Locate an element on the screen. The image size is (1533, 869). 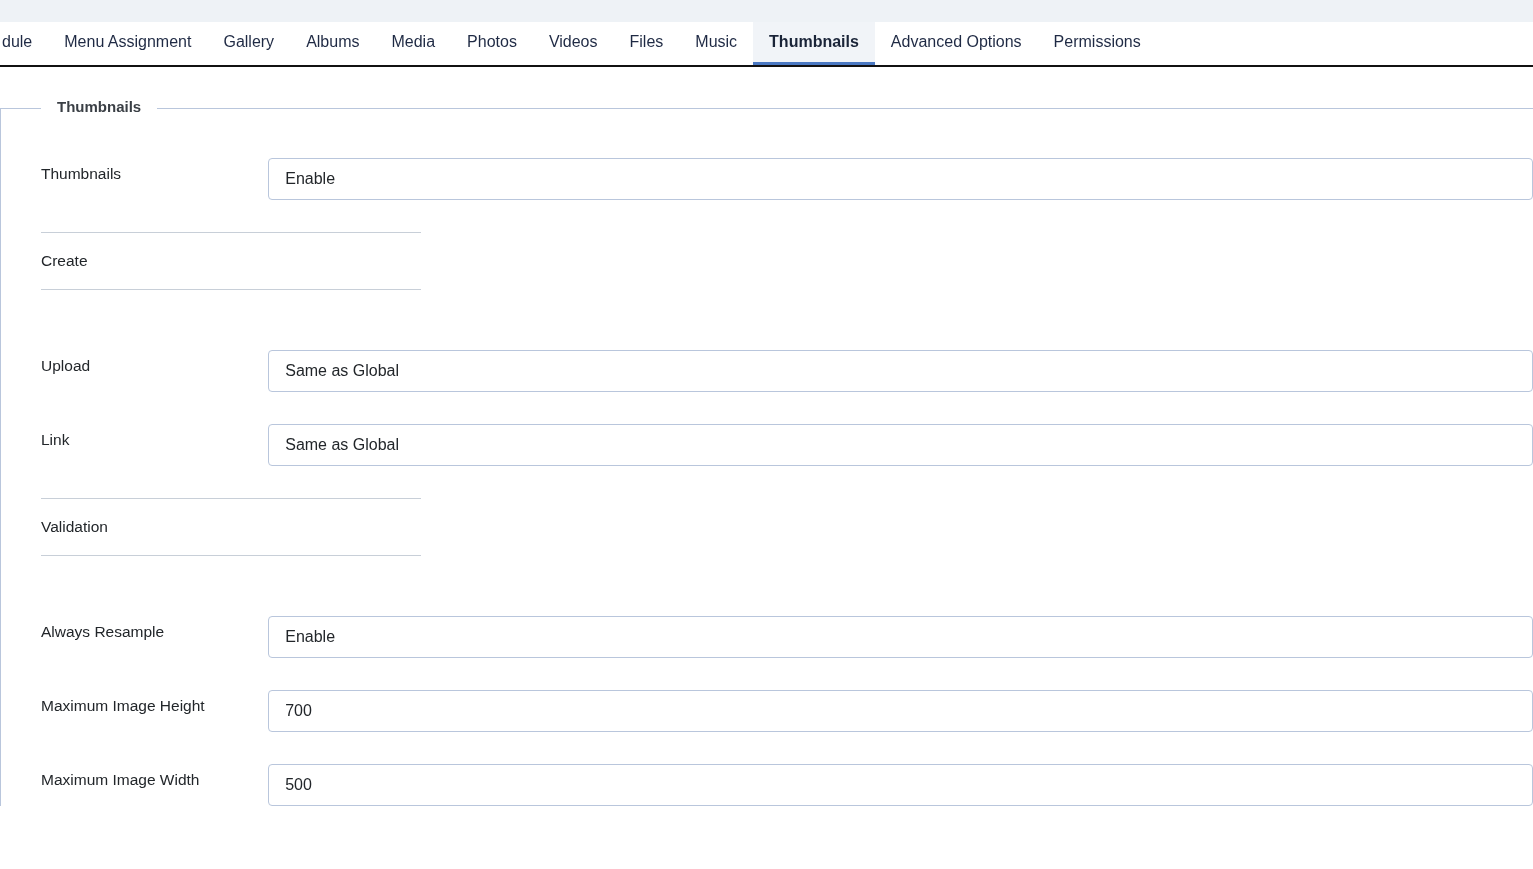
tab: dule is located at coordinates (24, 43).